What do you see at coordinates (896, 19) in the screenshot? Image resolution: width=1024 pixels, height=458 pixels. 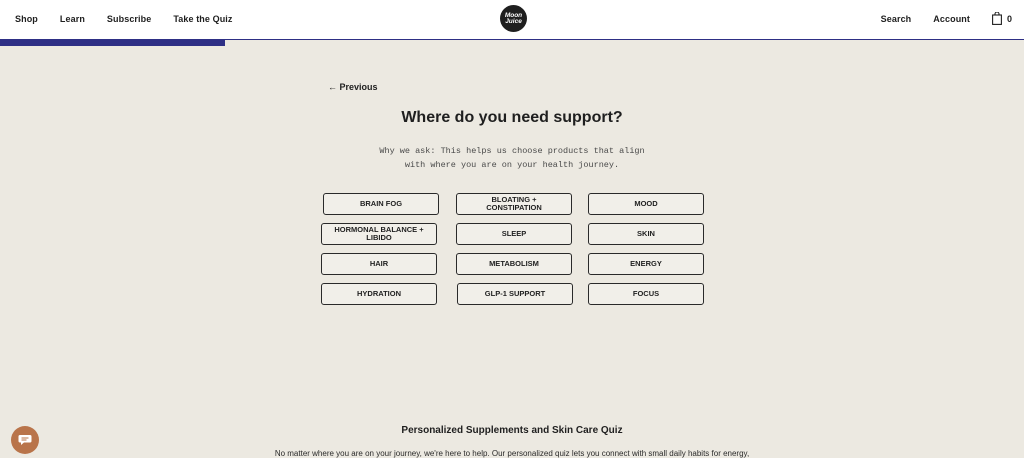 I see `search-link: Search` at bounding box center [896, 19].